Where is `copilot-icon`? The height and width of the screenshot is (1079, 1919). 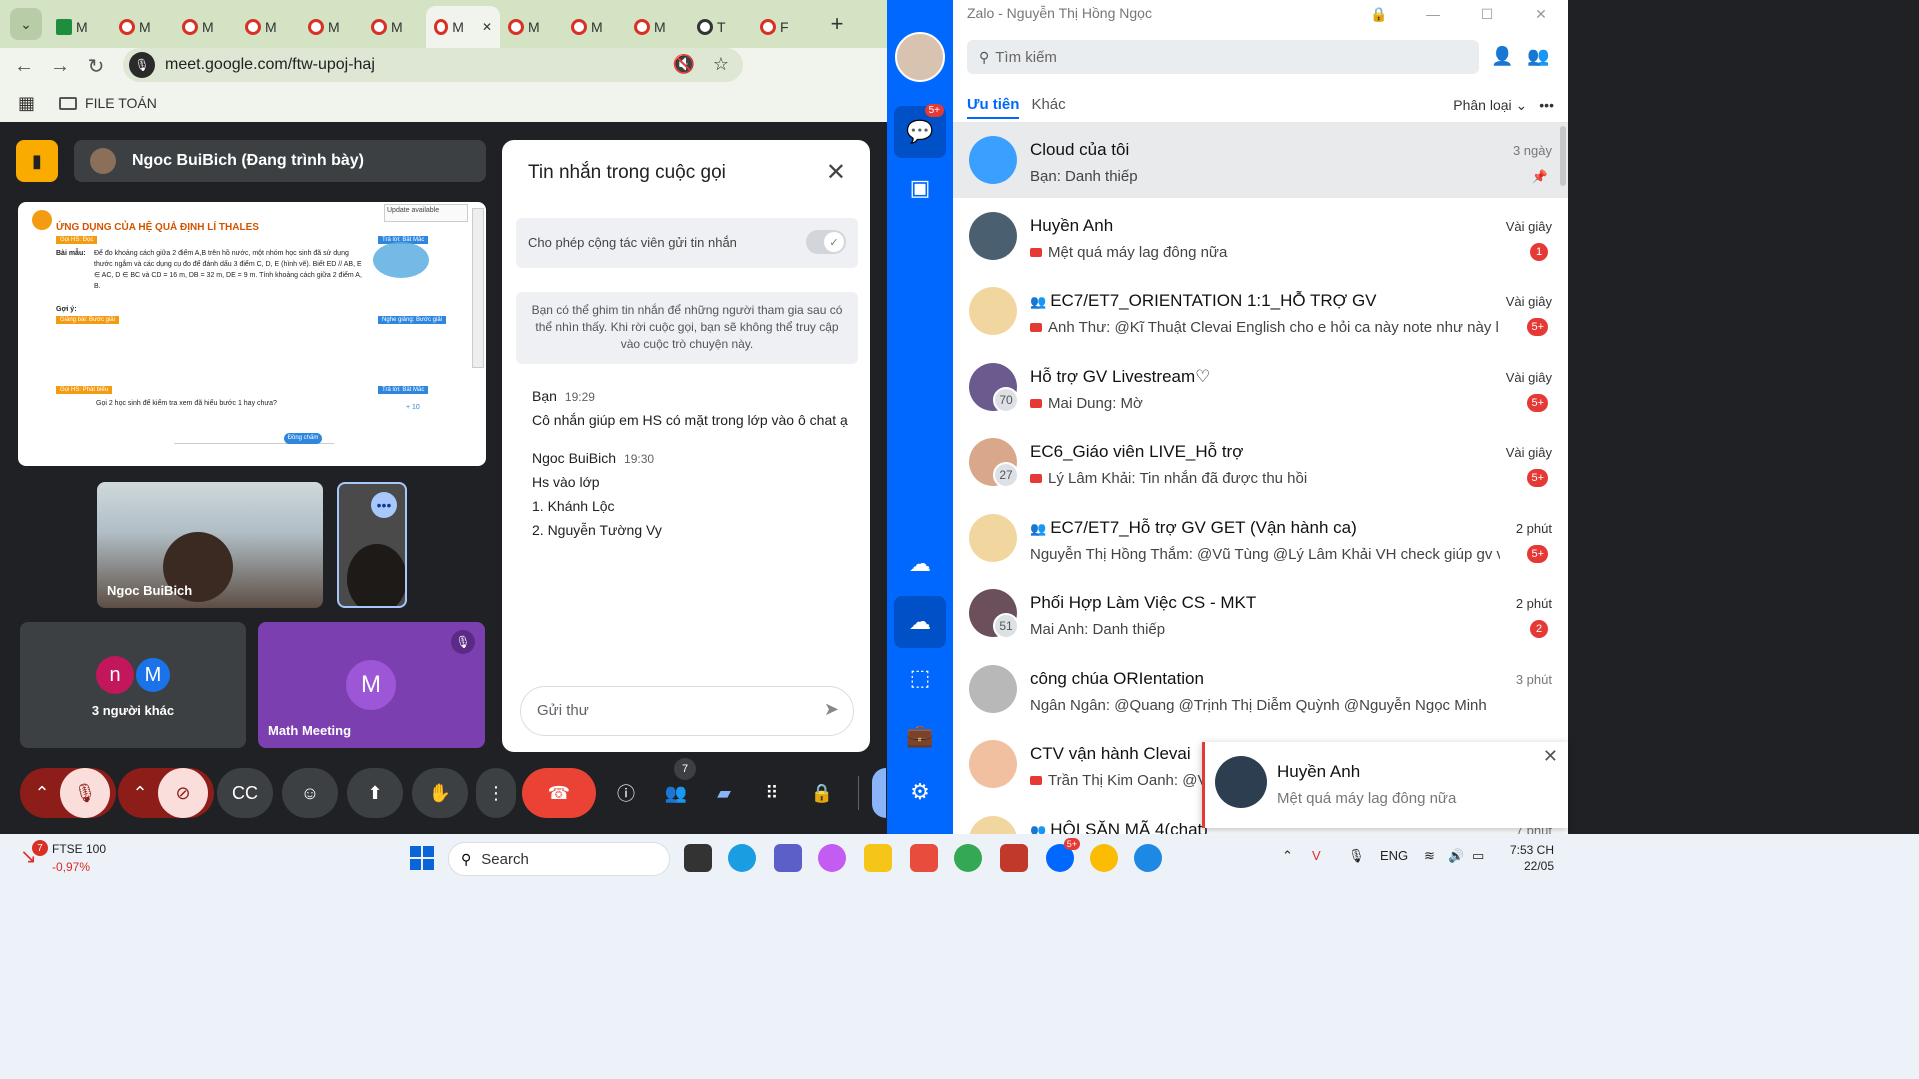 copilot-icon is located at coordinates (832, 858).